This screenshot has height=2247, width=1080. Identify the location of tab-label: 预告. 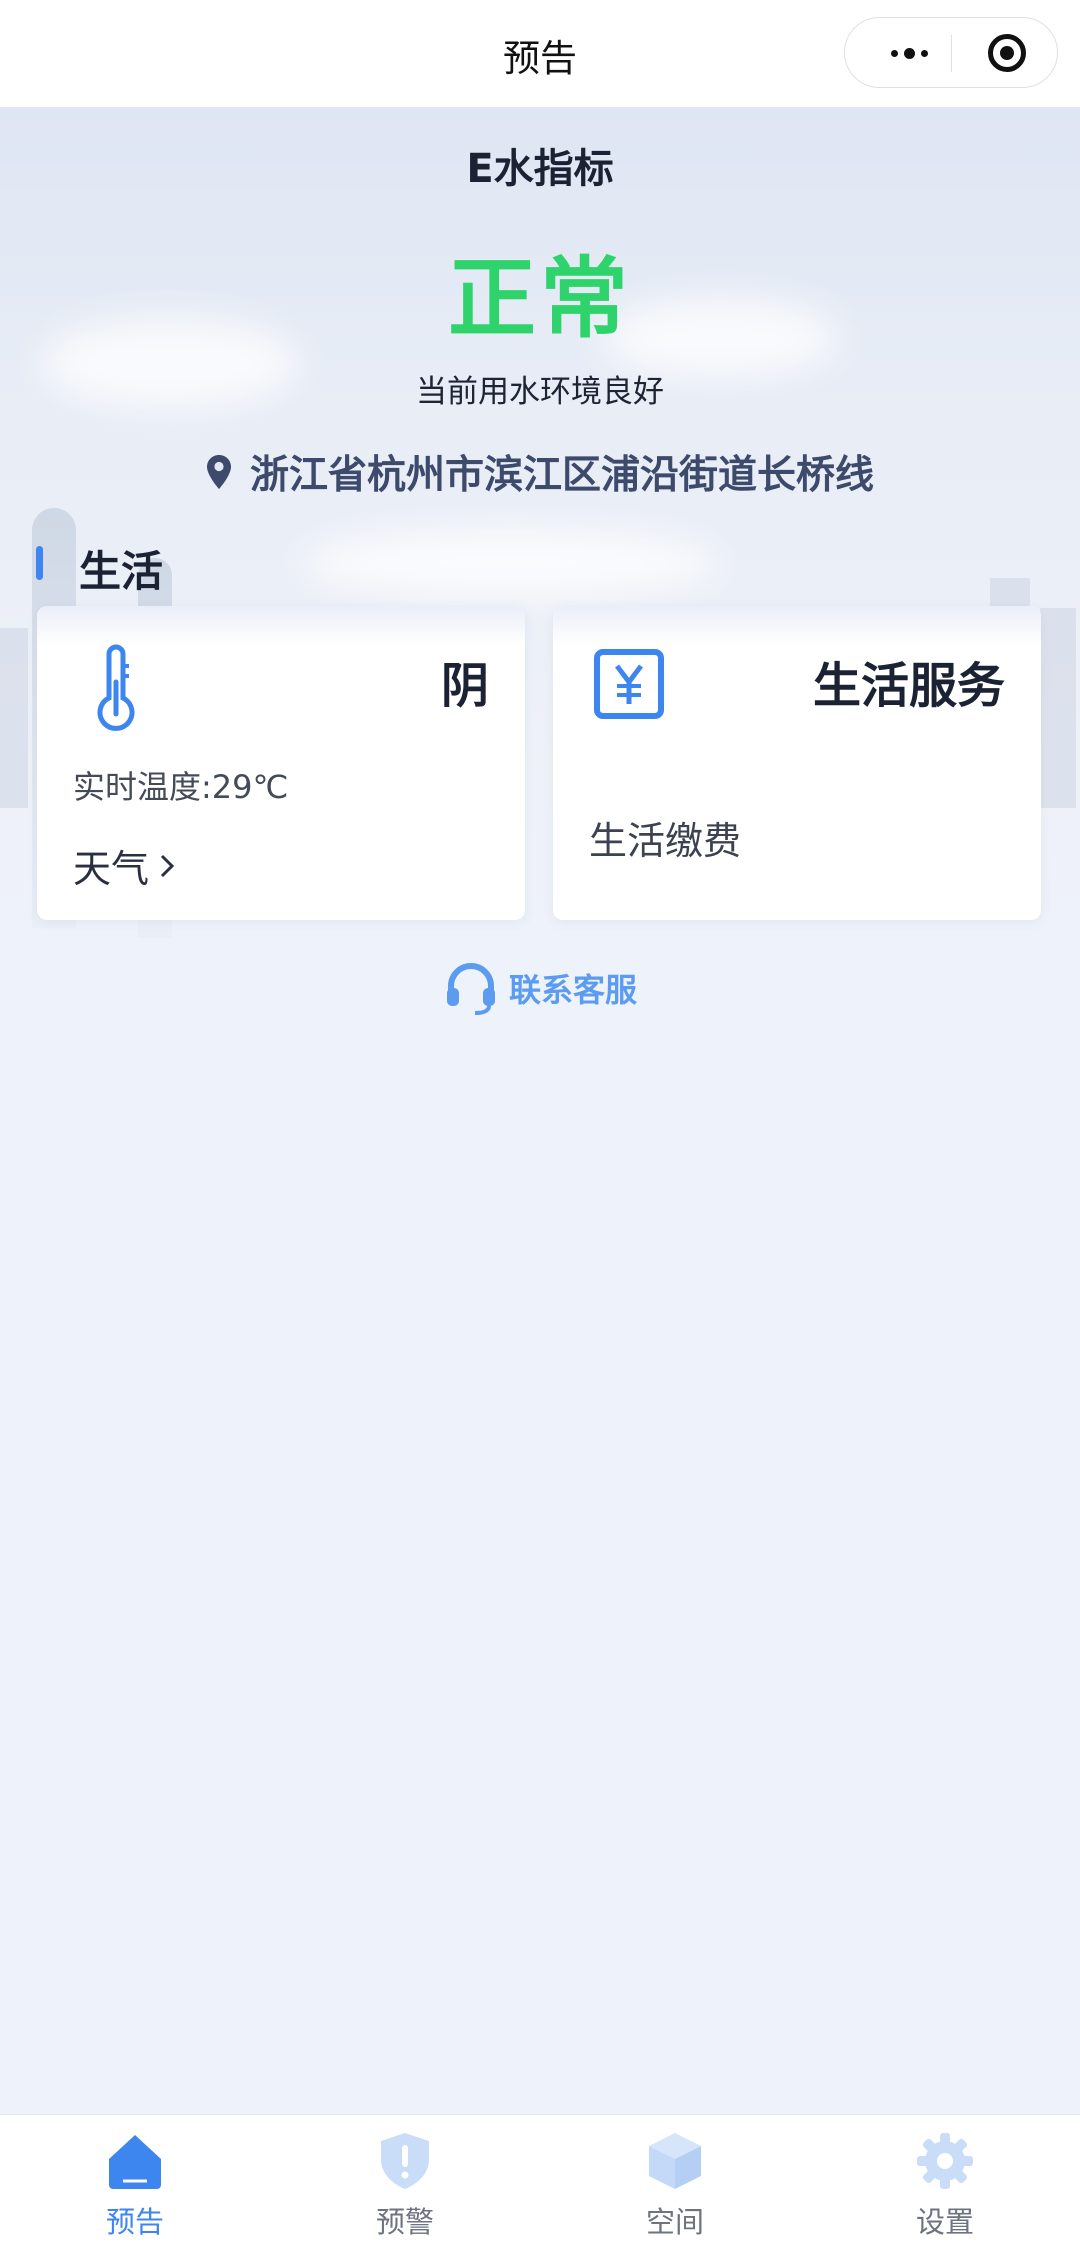
(134, 2222).